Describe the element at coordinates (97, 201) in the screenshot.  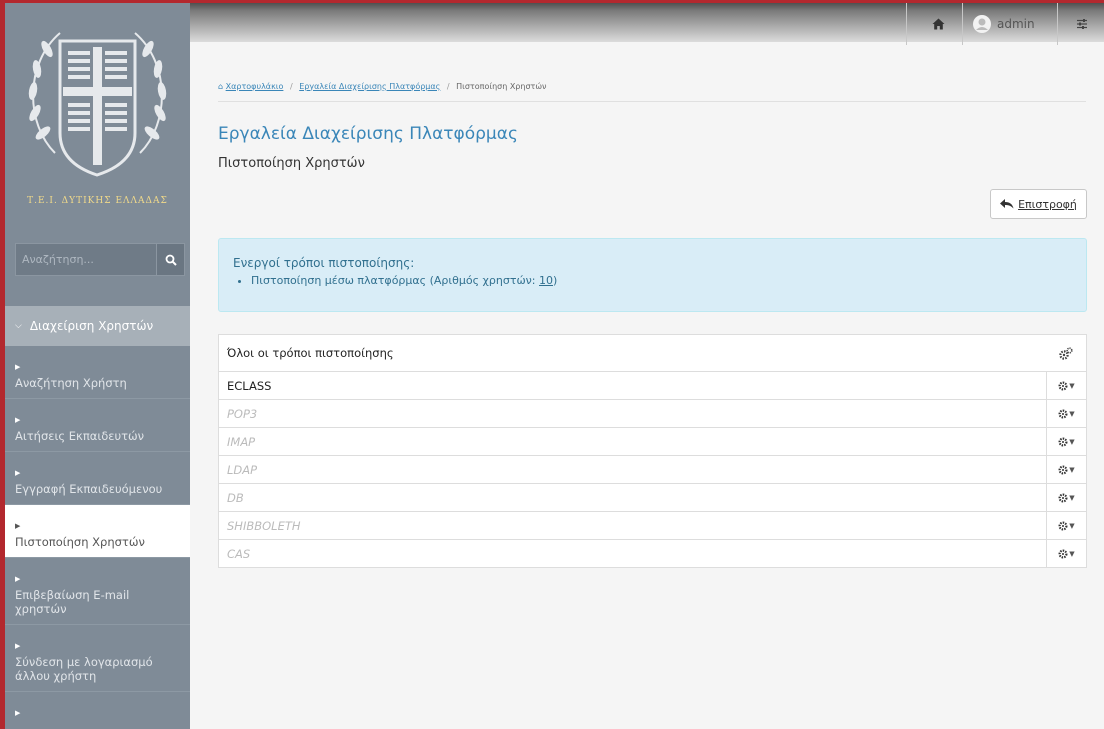
I see `logo-text: Τ.Ε.Ι. ΔΥΤΙΚΗΣ ΕΛΛΑΔΑΣ` at that location.